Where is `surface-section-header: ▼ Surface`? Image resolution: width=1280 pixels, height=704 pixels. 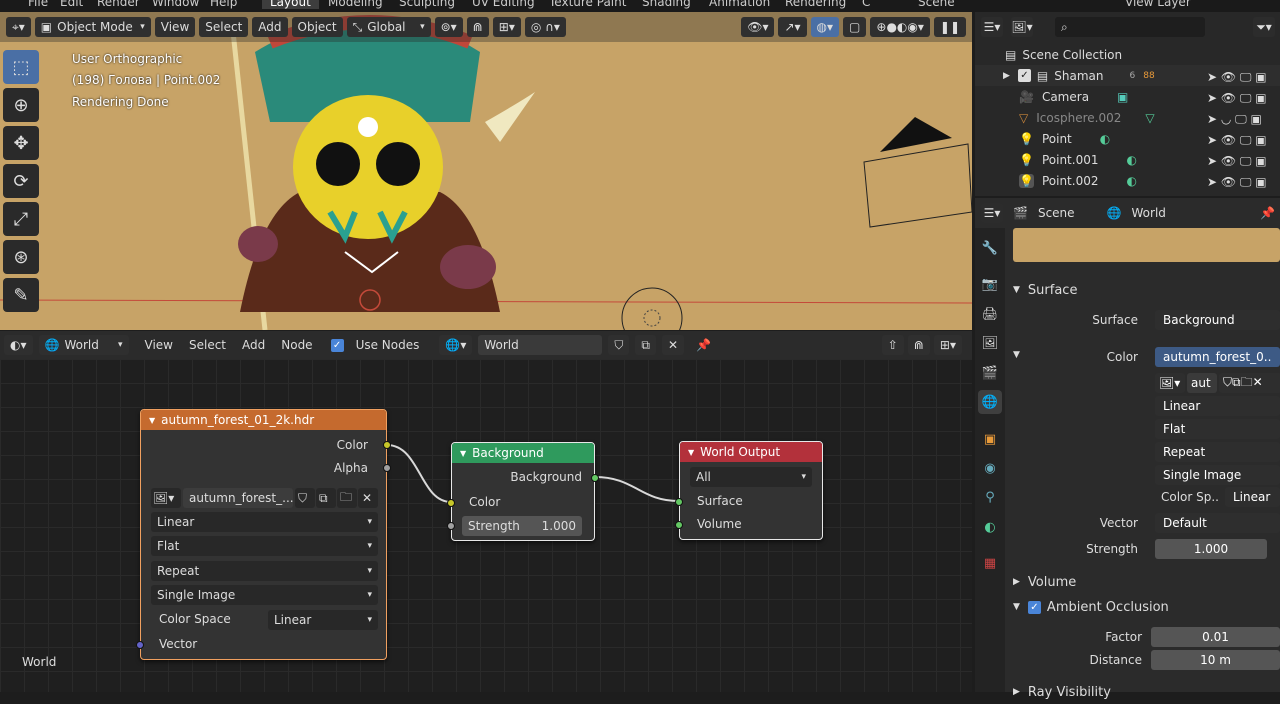 surface-section-header: ▼ Surface is located at coordinates (1142, 290).